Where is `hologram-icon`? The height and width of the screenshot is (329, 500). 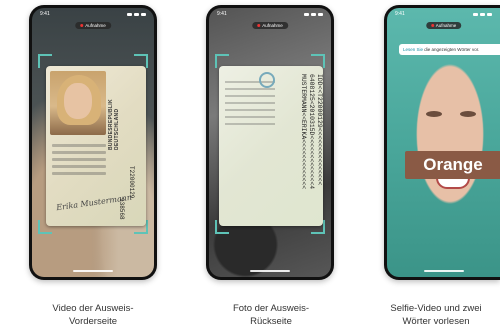
hologram-icon is located at coordinates (267, 80).